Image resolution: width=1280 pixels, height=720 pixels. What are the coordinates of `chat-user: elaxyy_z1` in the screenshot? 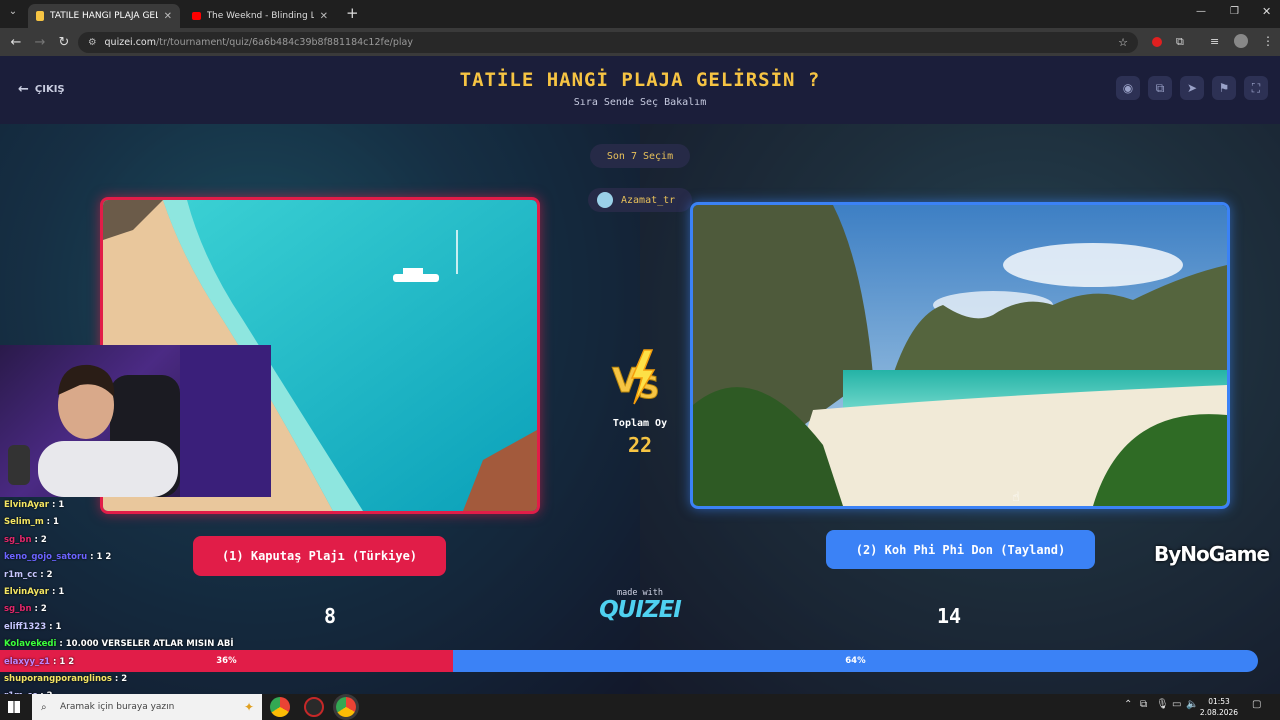 It's located at (27, 661).